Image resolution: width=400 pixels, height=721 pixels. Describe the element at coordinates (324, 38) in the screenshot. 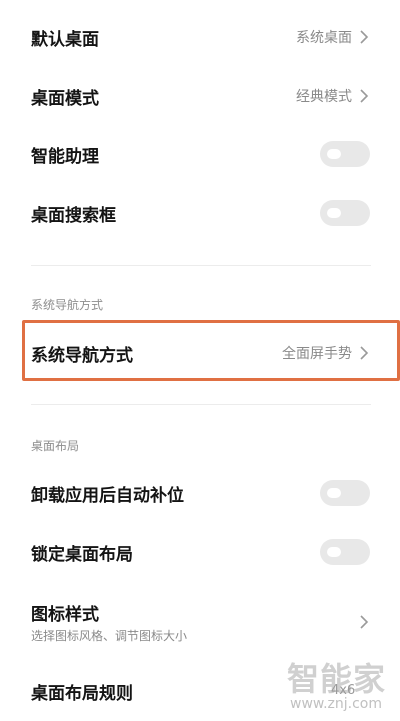

I see `default-desktop-value: 系统桌面` at that location.